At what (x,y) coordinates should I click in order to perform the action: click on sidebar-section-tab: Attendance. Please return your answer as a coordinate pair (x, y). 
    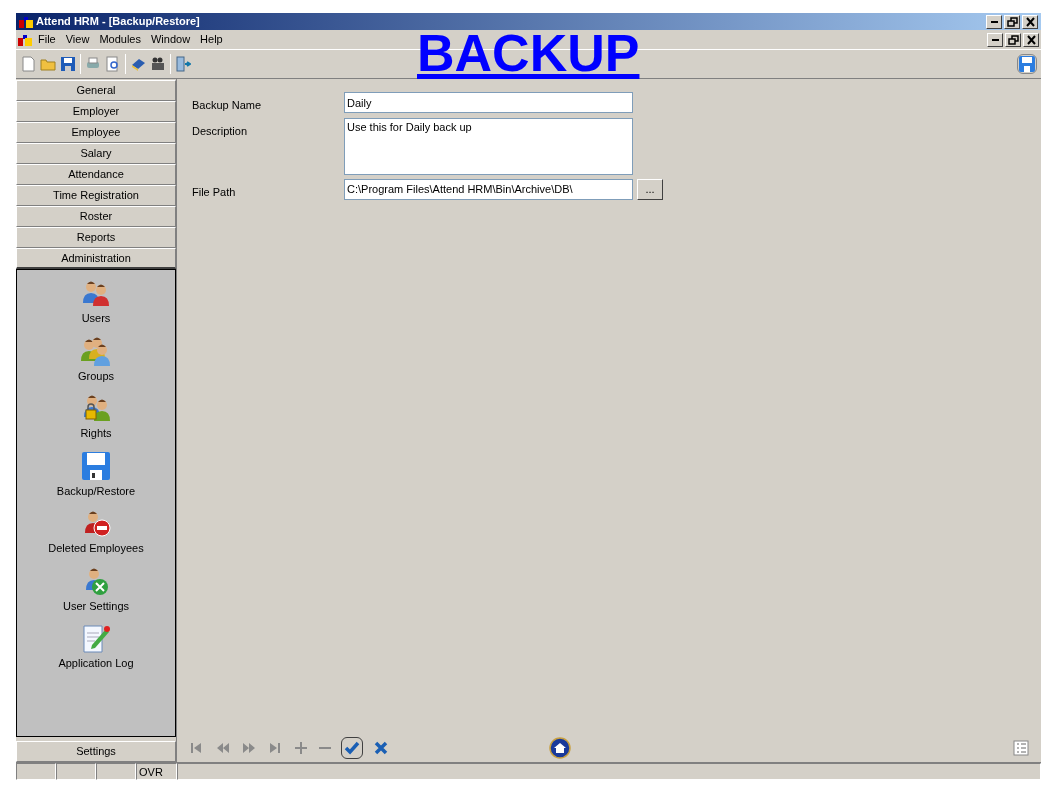
    Looking at the image, I should click on (96, 174).